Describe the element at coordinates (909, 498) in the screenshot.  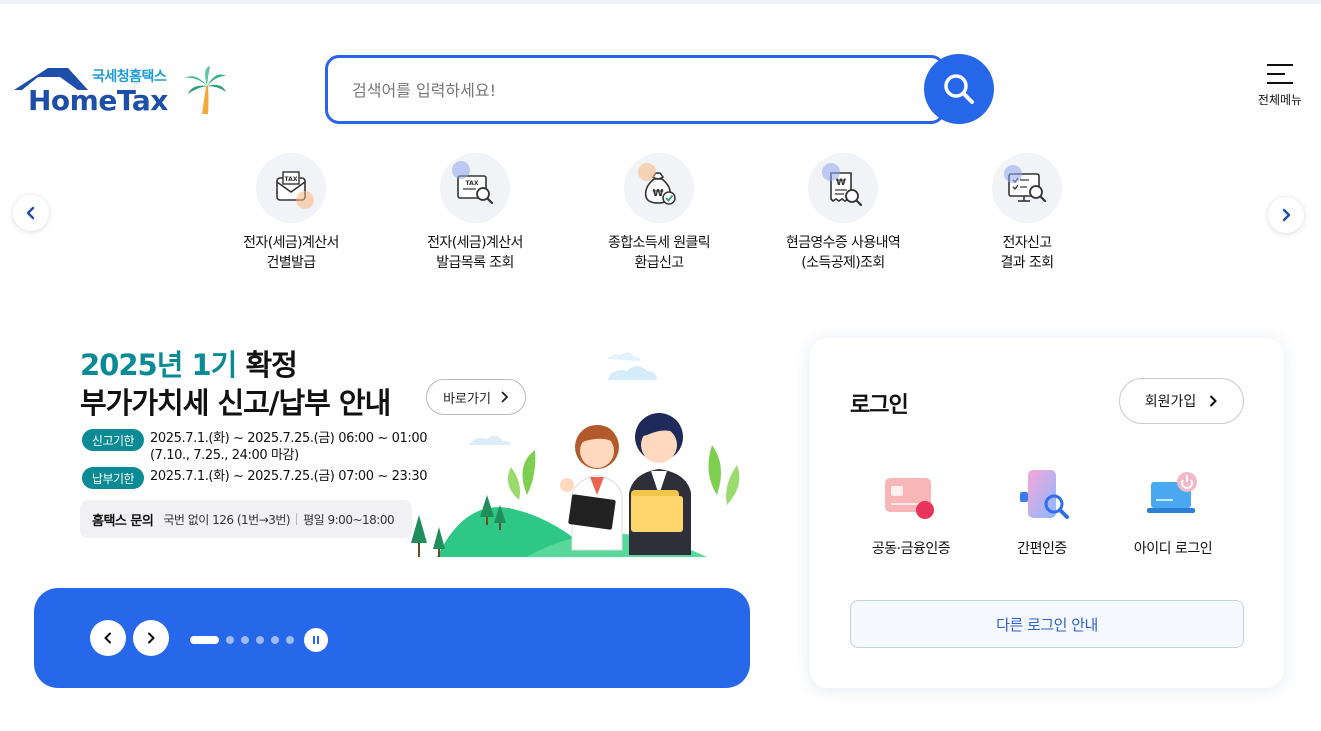
I see `certificate-card-icon` at that location.